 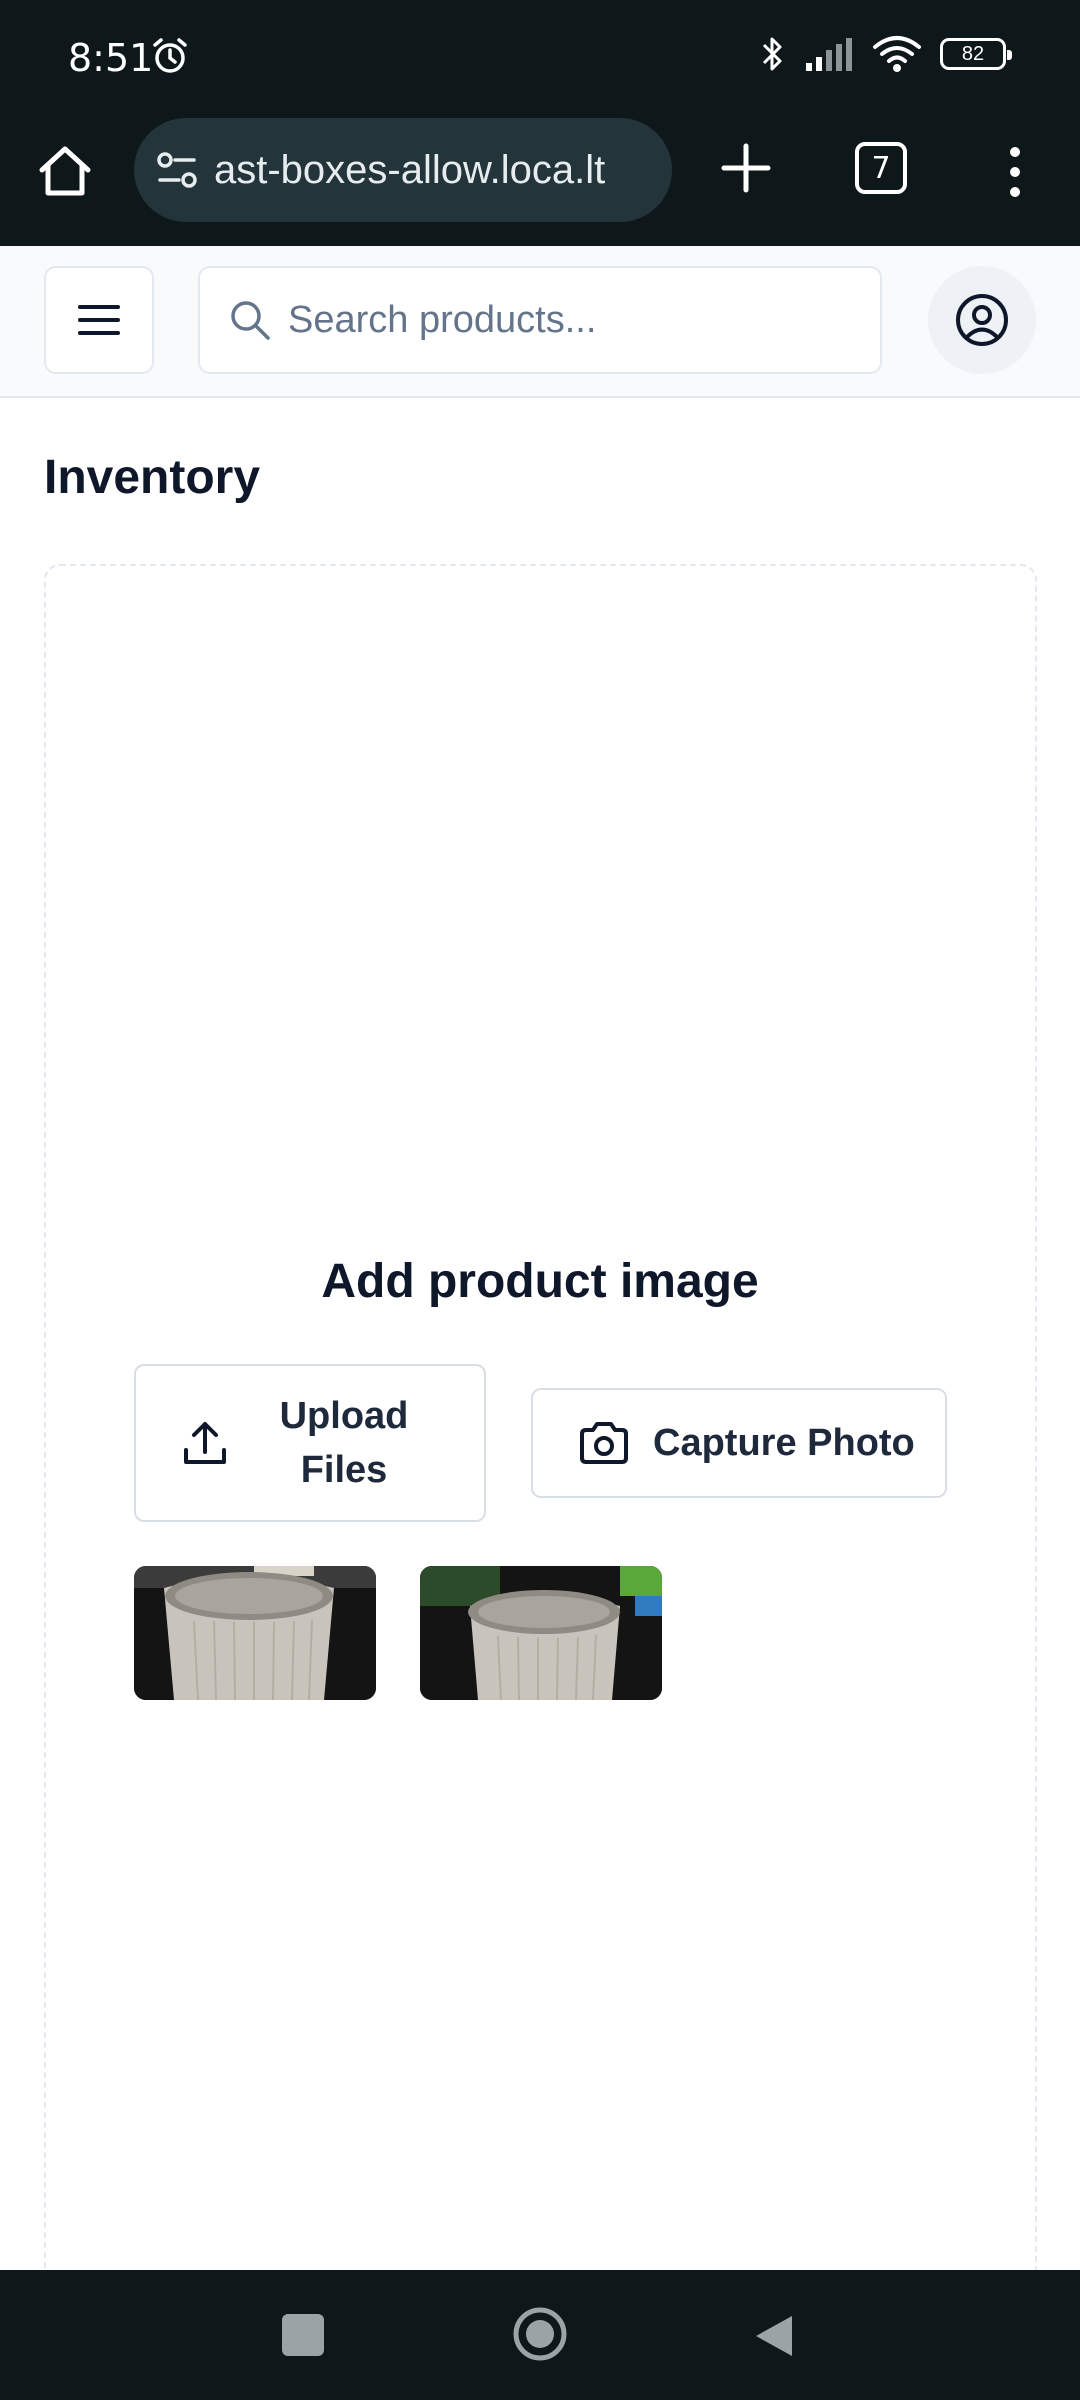 I want to click on search-input, so click(x=568, y=320).